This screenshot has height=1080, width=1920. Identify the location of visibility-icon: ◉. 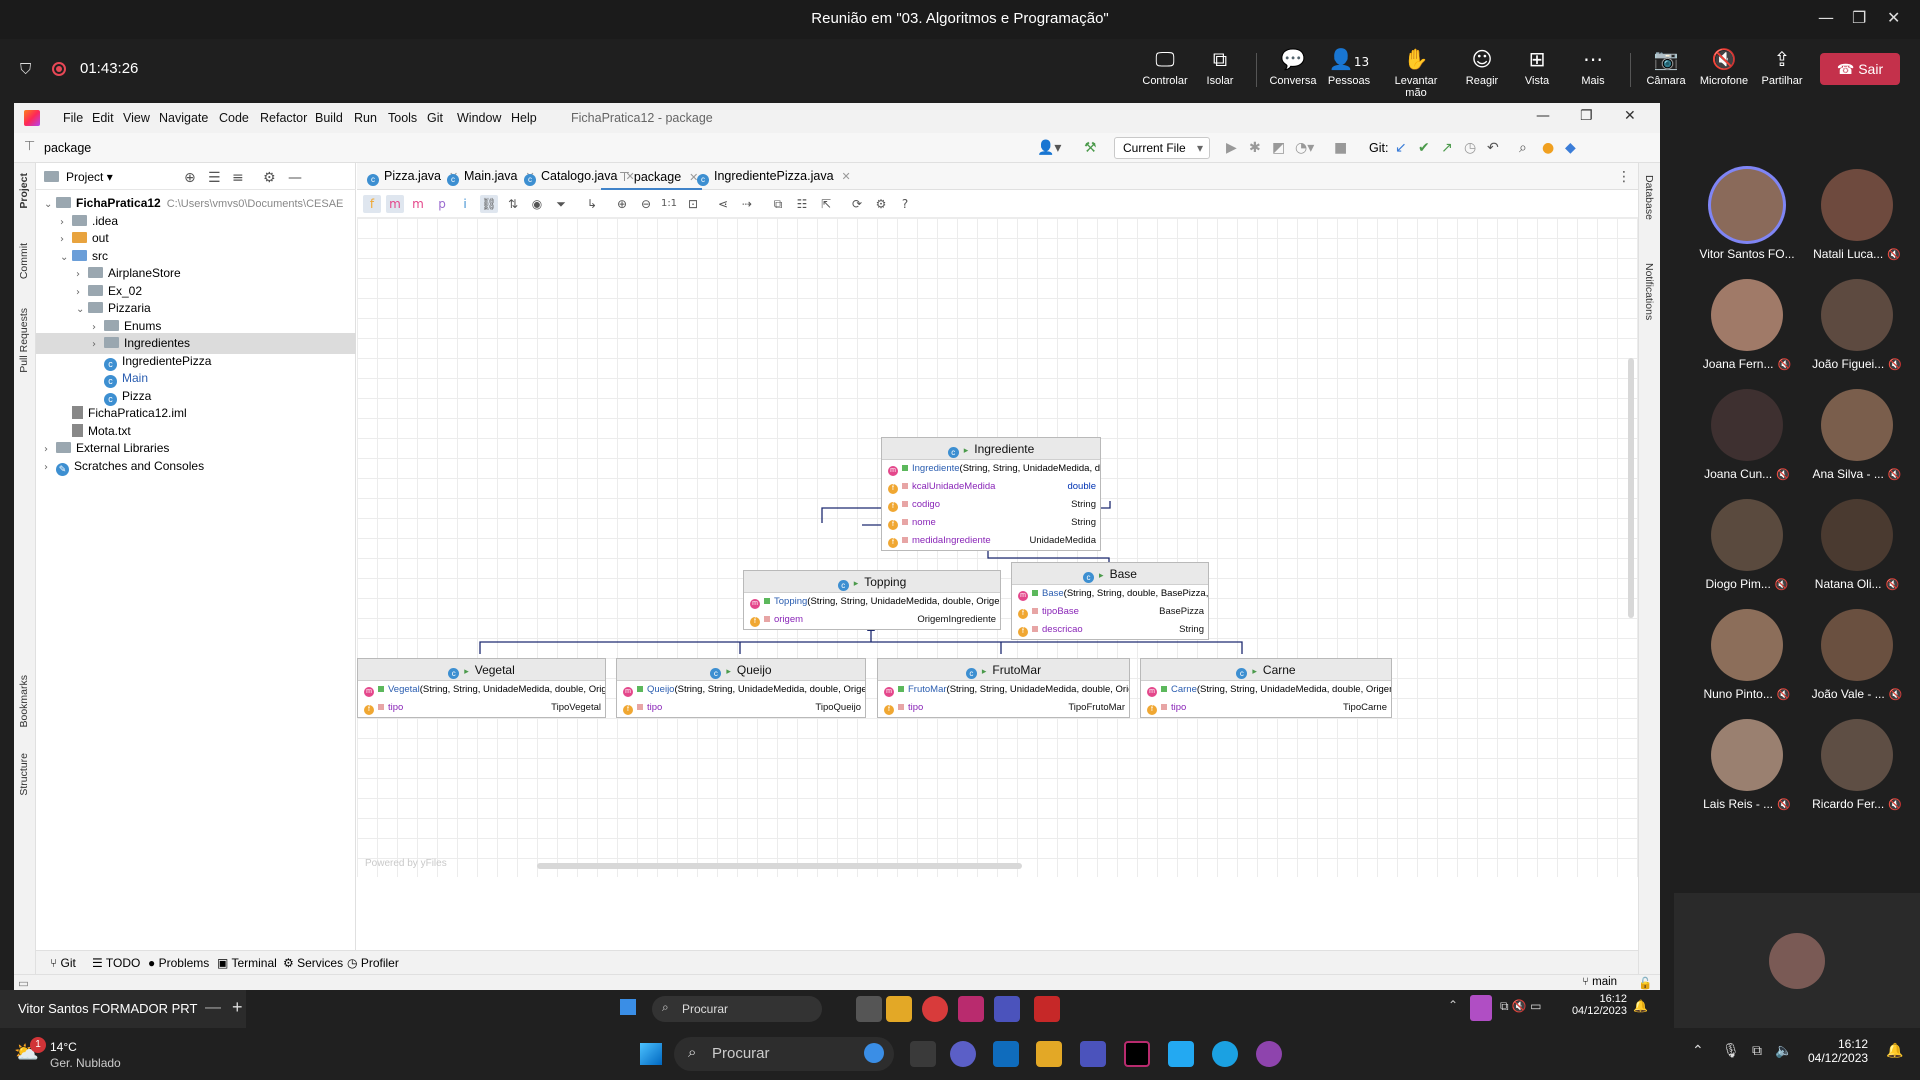
(537, 204).